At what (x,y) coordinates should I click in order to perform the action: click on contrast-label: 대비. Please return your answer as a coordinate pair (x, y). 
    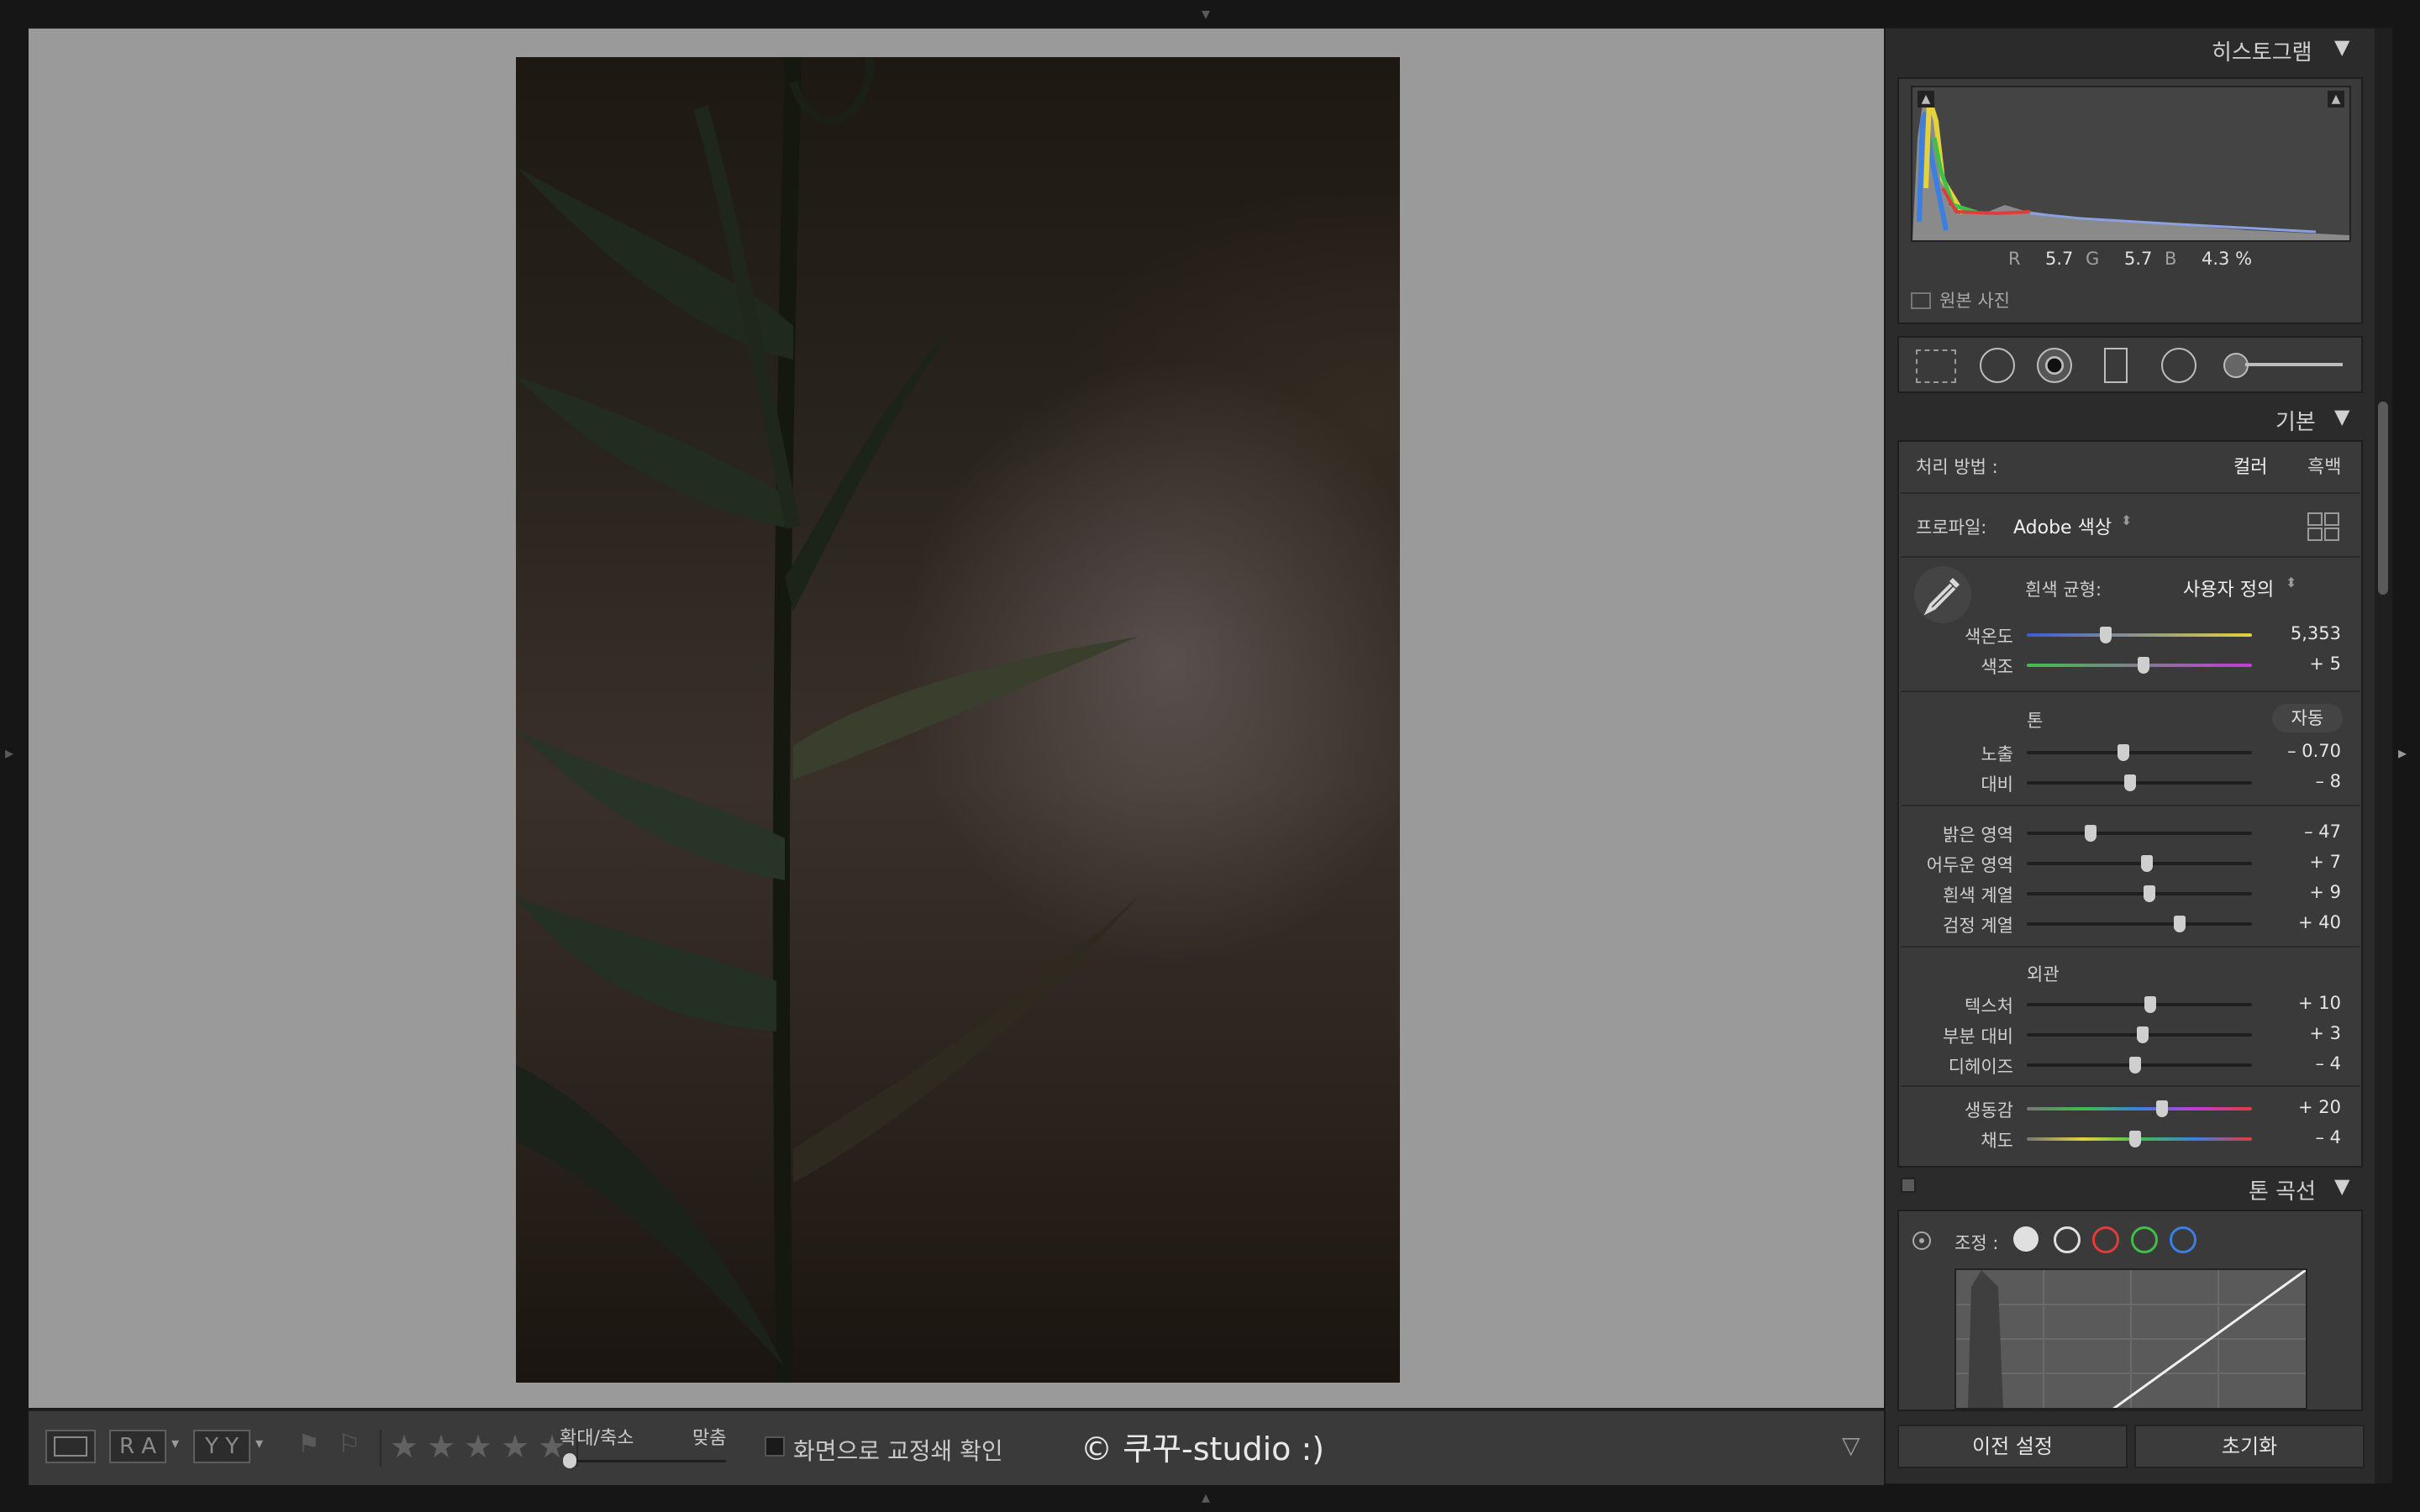
    Looking at the image, I should click on (1997, 784).